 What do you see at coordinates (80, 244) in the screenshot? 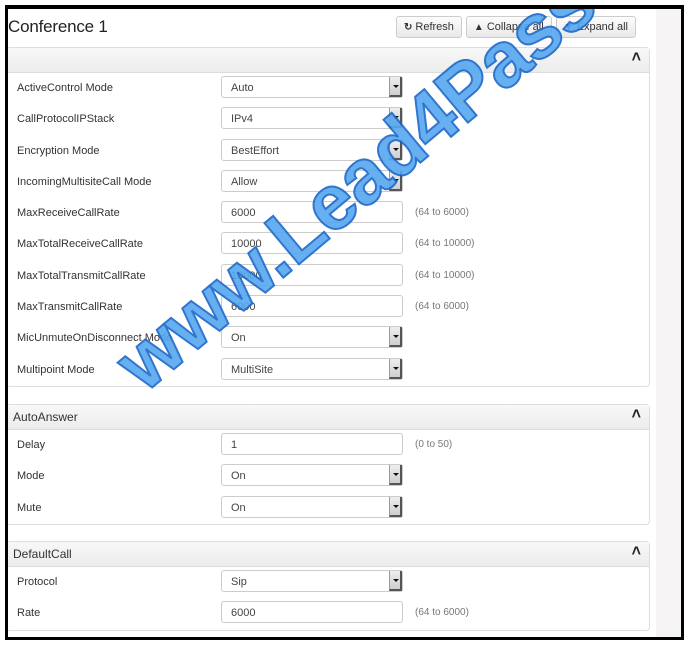
I see `setting-label: MaxTotalReceiveCallRate` at bounding box center [80, 244].